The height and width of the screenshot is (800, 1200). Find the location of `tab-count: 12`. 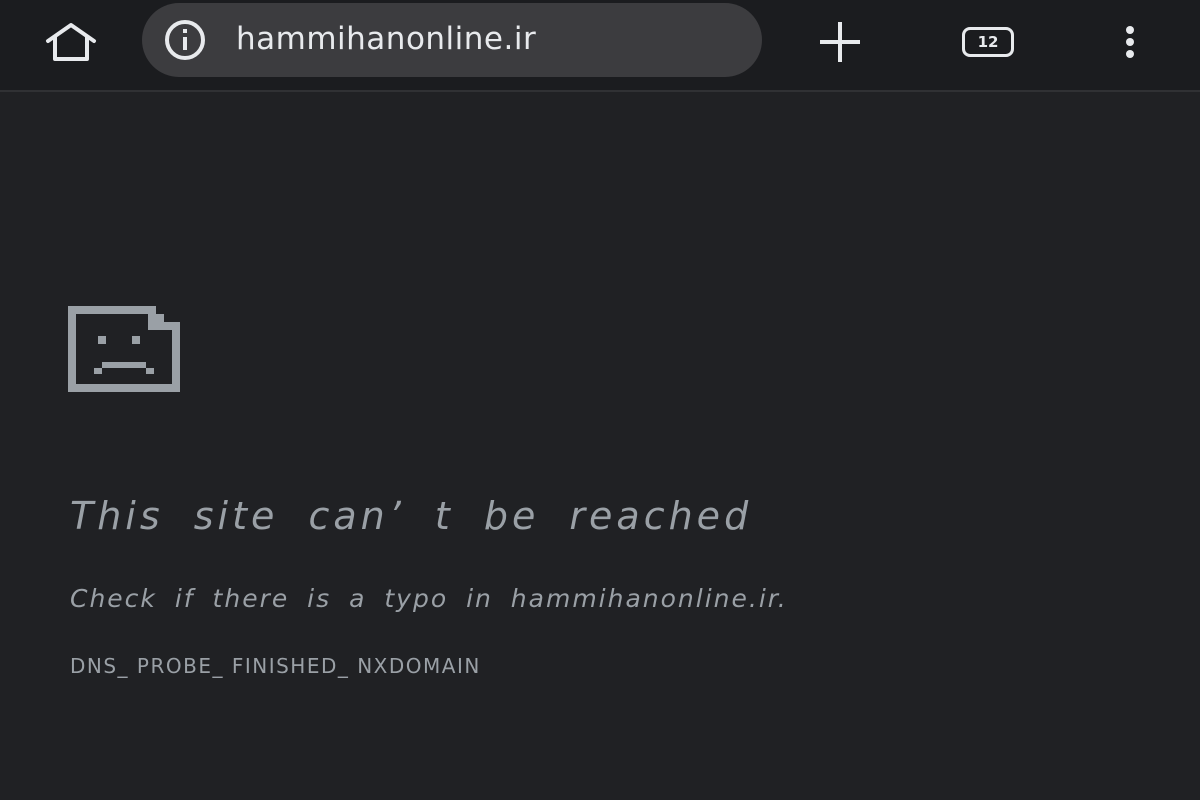

tab-count: 12 is located at coordinates (988, 42).